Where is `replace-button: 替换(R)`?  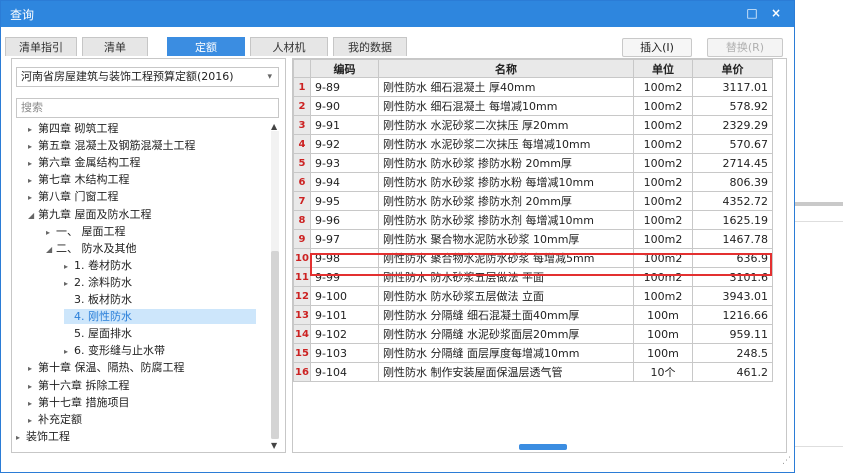 replace-button: 替换(R) is located at coordinates (745, 47).